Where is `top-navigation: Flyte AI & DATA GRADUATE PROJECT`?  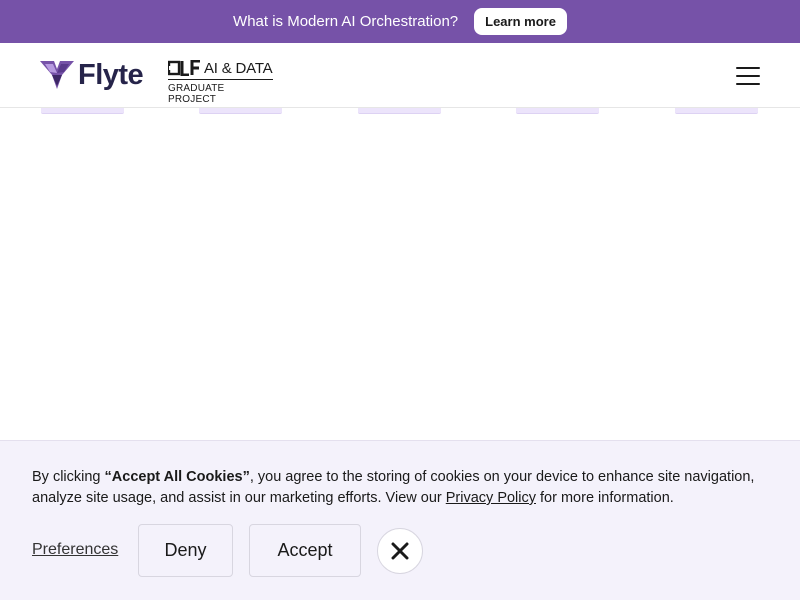
top-navigation: Flyte AI & DATA GRADUATE PROJECT is located at coordinates (400, 75).